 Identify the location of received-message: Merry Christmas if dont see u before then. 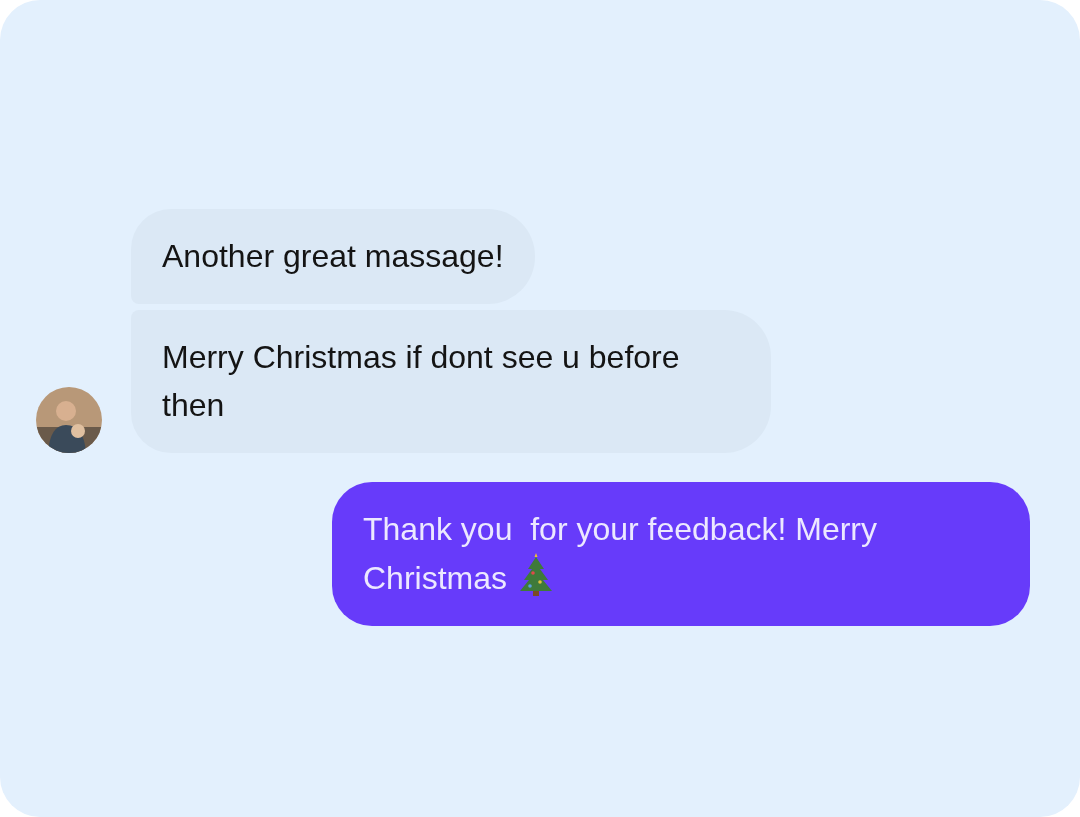
(451, 381).